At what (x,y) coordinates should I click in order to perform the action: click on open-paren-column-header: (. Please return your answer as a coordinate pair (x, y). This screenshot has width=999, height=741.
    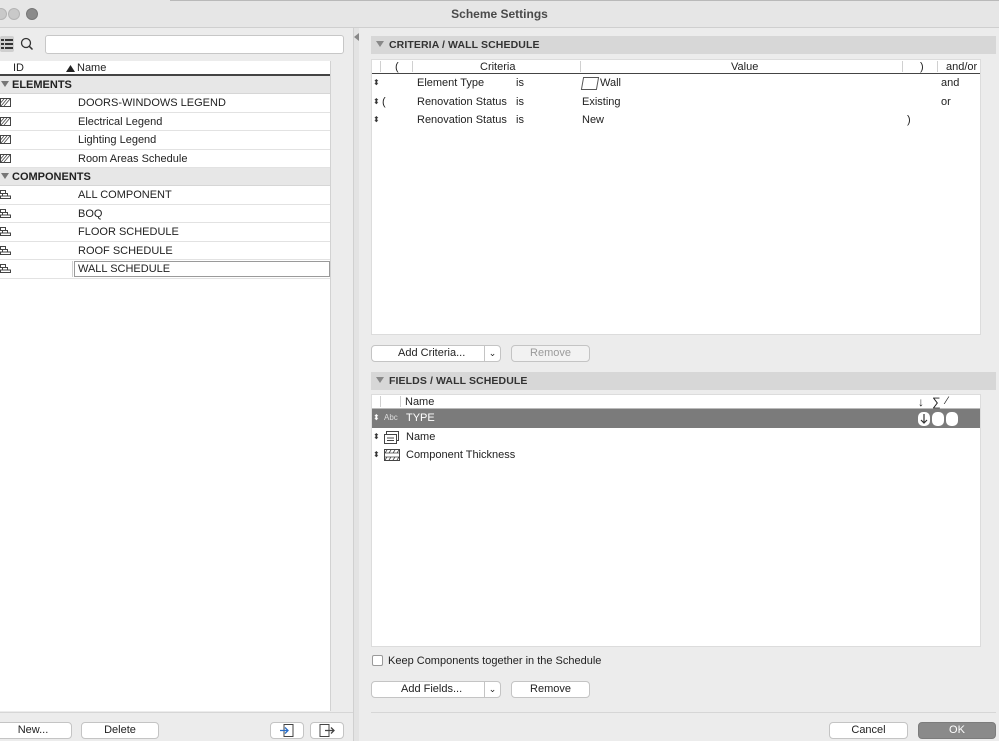
    Looking at the image, I should click on (397, 67).